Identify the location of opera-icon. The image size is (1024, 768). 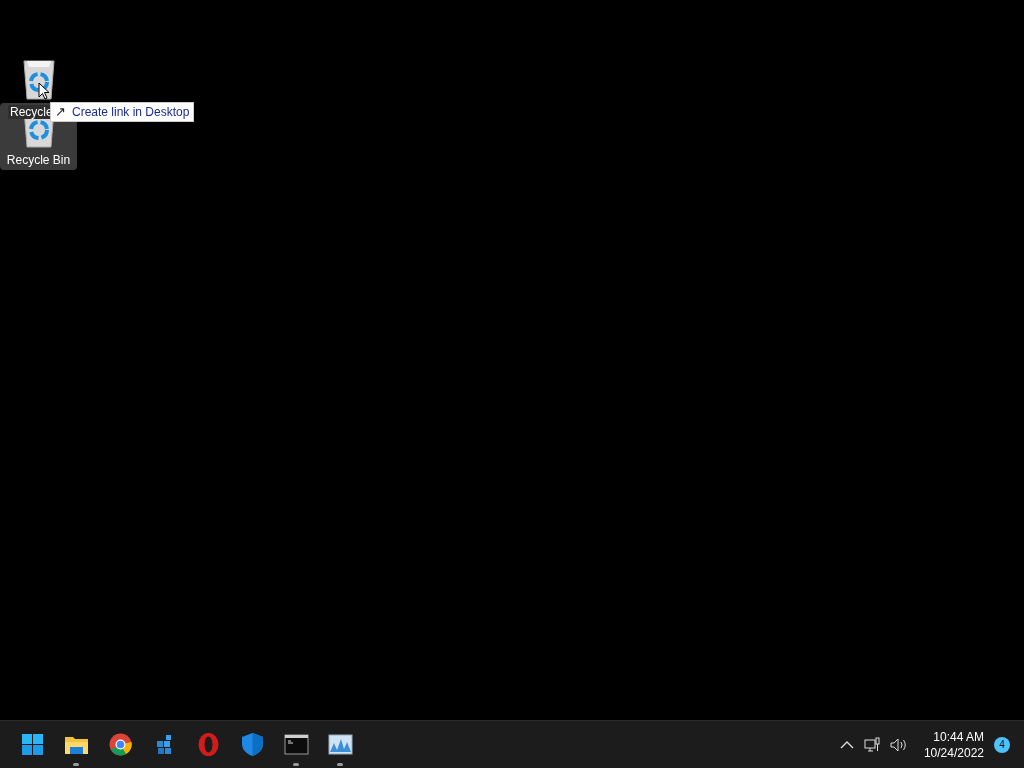
(208, 744).